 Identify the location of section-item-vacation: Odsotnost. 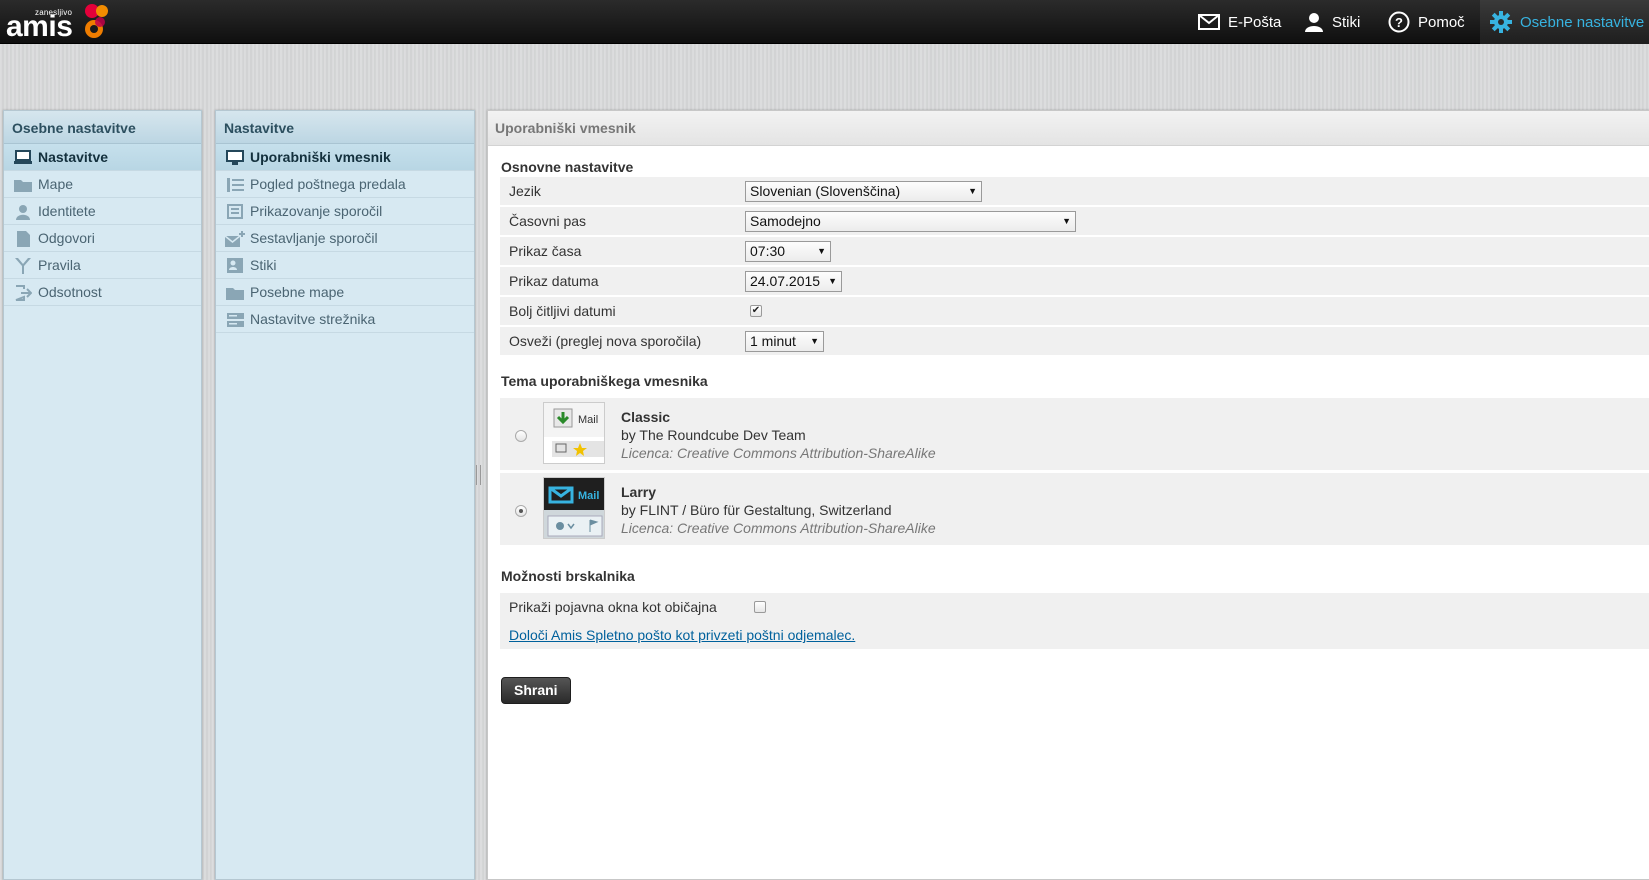
(102, 292).